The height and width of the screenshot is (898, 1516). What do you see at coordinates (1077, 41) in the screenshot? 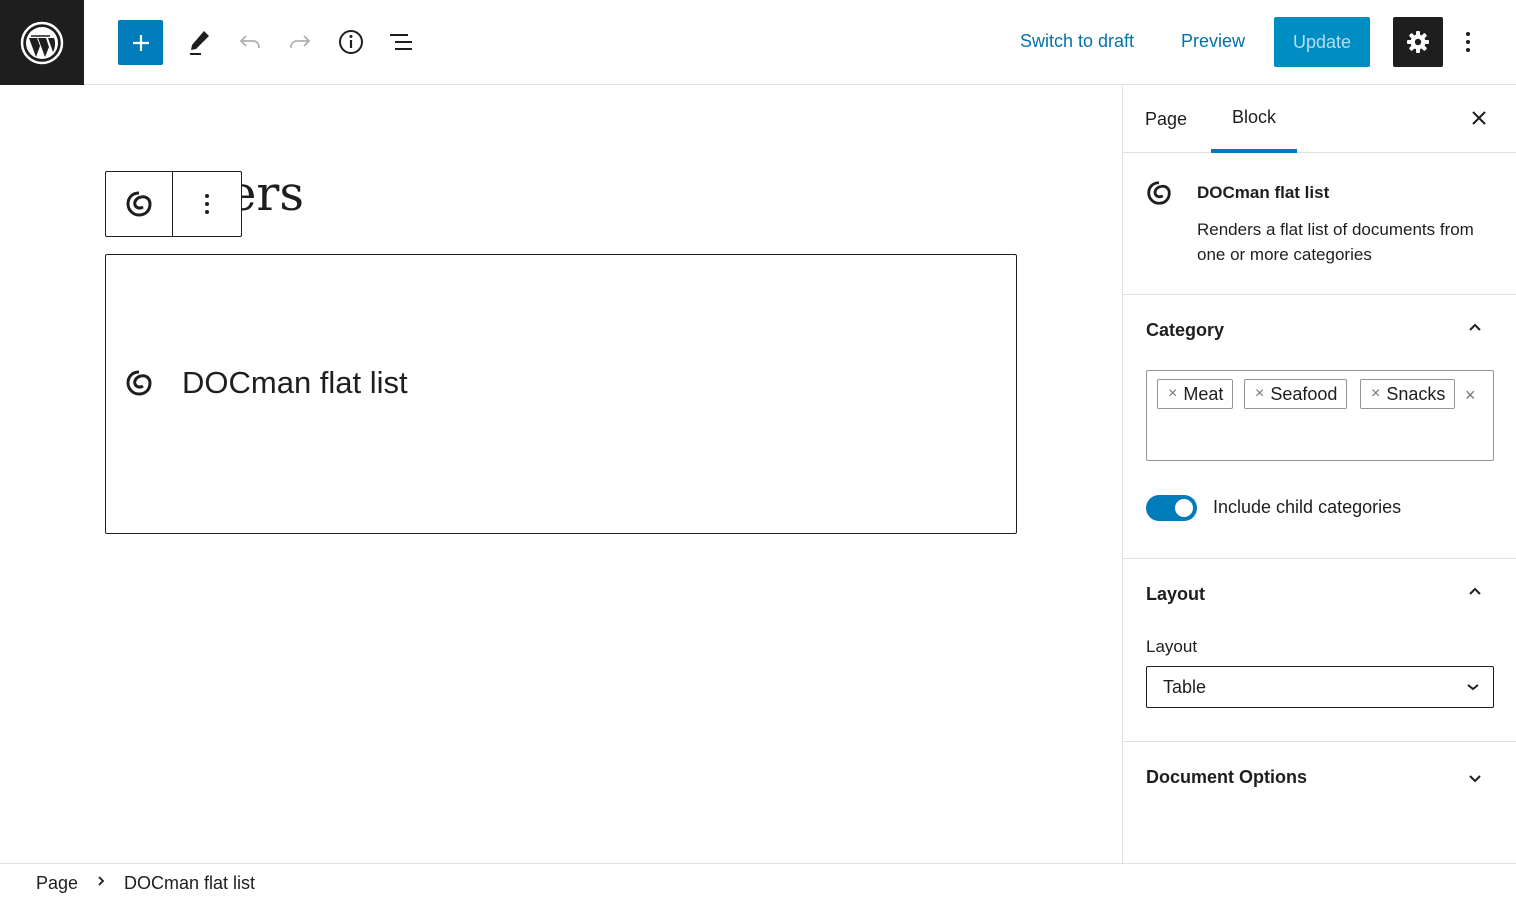
I see `switch-to-draft-button: Switch to draft` at bounding box center [1077, 41].